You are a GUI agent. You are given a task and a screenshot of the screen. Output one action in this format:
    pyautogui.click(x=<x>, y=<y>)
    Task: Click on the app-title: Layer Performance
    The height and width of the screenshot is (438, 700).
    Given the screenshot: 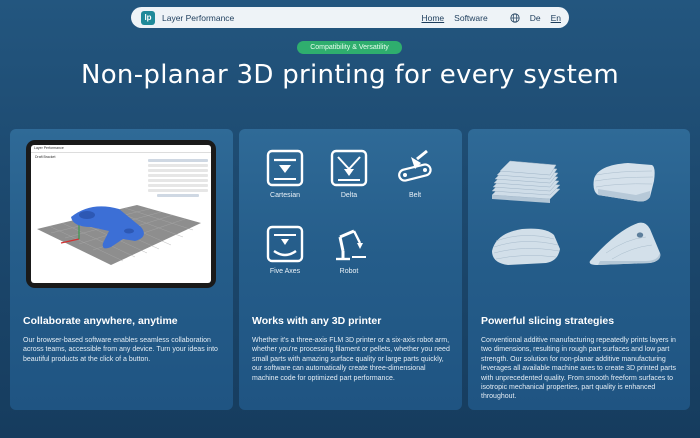 What is the action you would take?
    pyautogui.click(x=49, y=148)
    